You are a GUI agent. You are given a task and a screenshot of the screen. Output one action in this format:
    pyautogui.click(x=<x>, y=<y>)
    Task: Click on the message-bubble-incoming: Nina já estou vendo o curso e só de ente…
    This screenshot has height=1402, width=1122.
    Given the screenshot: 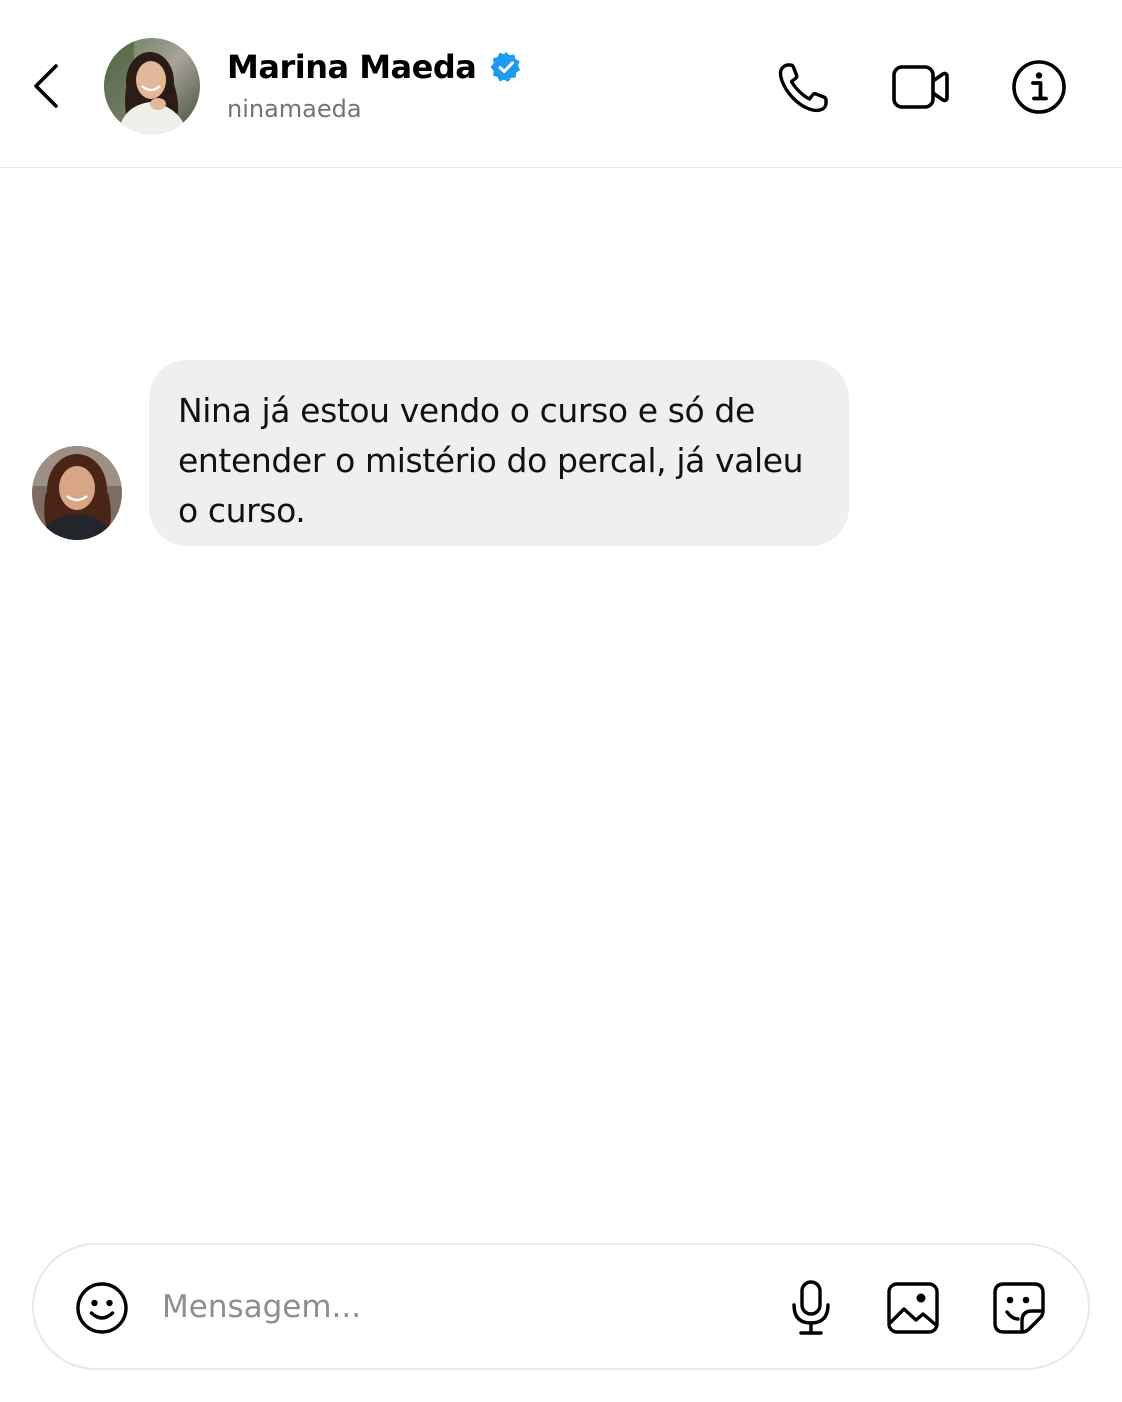 What is the action you would take?
    pyautogui.click(x=499, y=453)
    